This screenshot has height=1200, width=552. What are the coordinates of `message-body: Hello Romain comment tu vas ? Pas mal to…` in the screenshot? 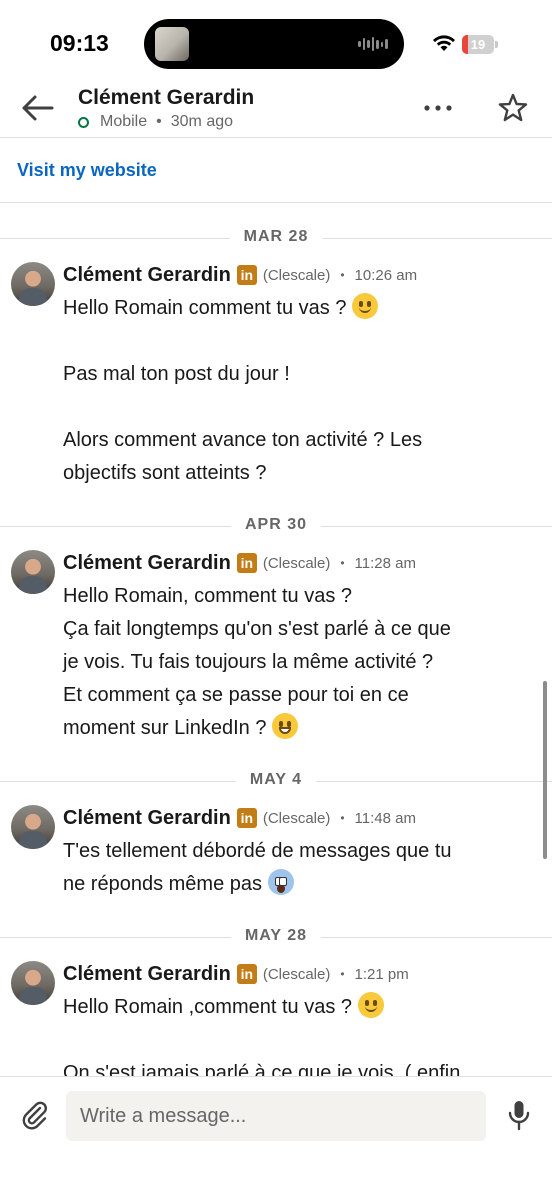 It's located at (293, 391).